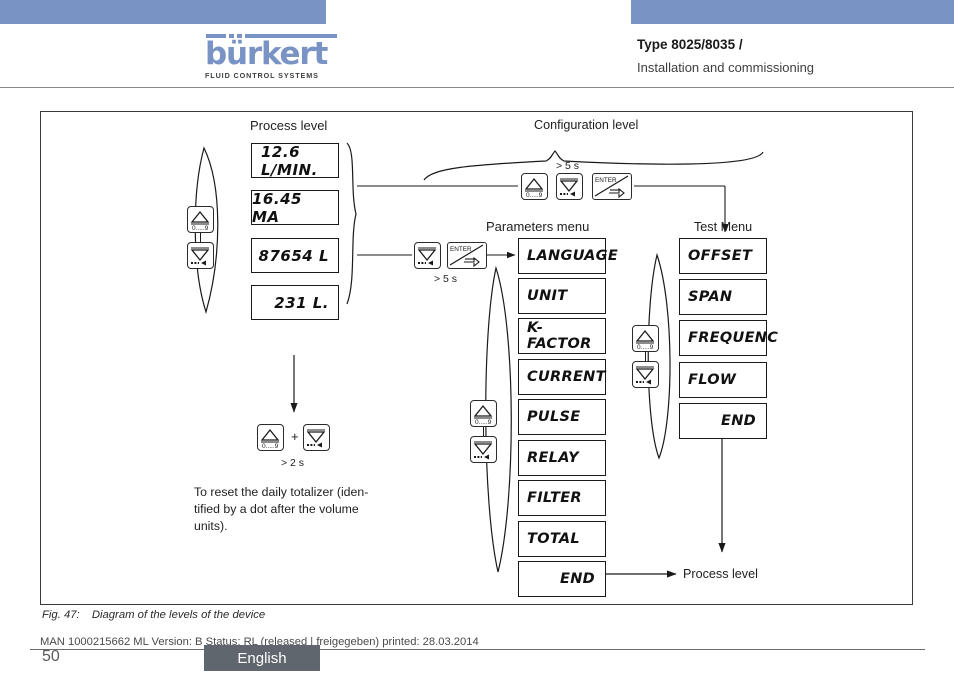 The height and width of the screenshot is (673, 954). Describe the element at coordinates (289, 125) in the screenshot. I see `process-level-heading: Process level` at that location.